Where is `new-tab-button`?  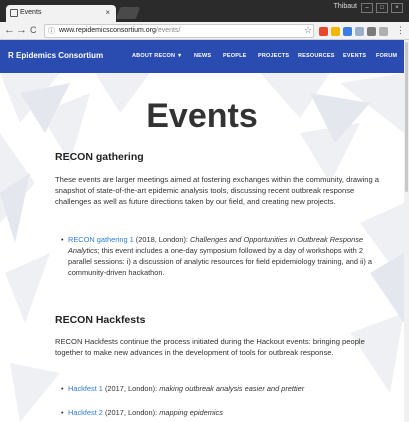 new-tab-button is located at coordinates (128, 13).